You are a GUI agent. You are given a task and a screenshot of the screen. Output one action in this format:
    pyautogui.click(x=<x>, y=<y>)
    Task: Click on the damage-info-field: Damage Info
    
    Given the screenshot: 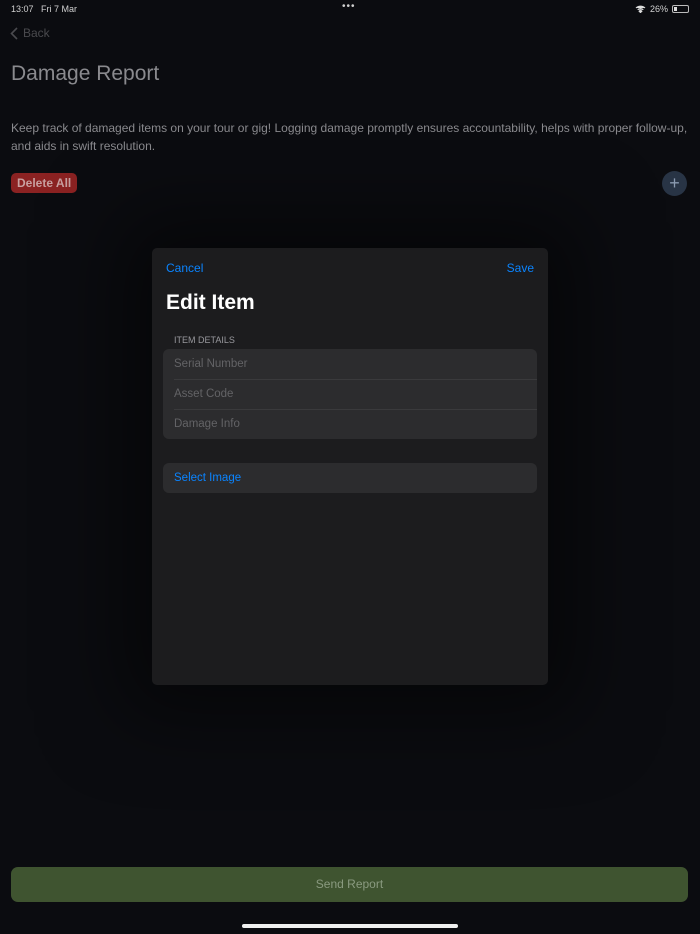 What is the action you would take?
    pyautogui.click(x=350, y=424)
    